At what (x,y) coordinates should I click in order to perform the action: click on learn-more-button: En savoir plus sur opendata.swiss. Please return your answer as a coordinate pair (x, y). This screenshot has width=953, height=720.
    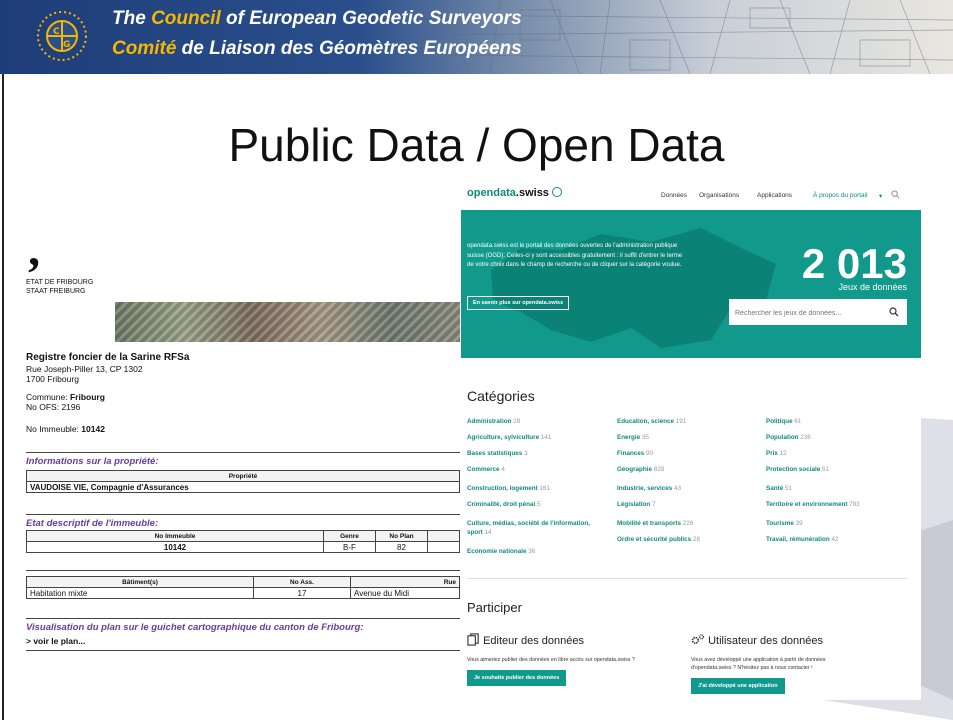
    Looking at the image, I should click on (518, 303).